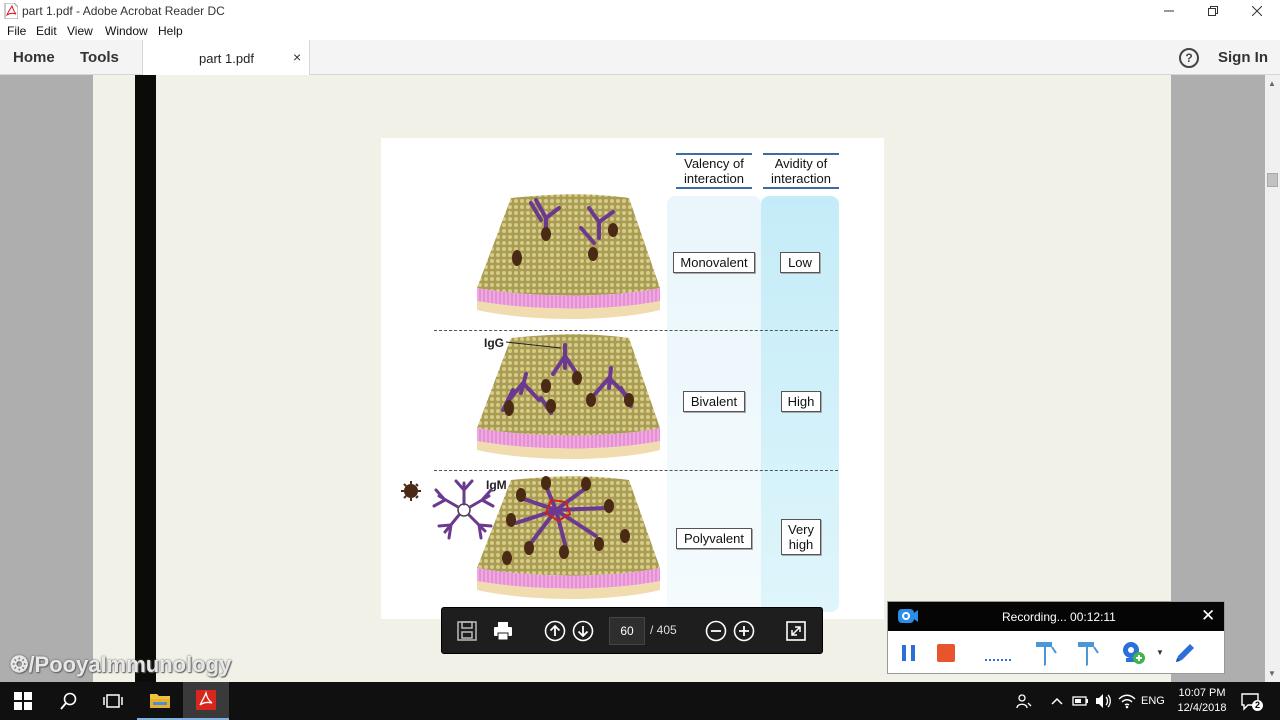 This screenshot has width=1280, height=720. What do you see at coordinates (1272, 378) in the screenshot?
I see `vertical-scrollbar: ▲ ▼` at bounding box center [1272, 378].